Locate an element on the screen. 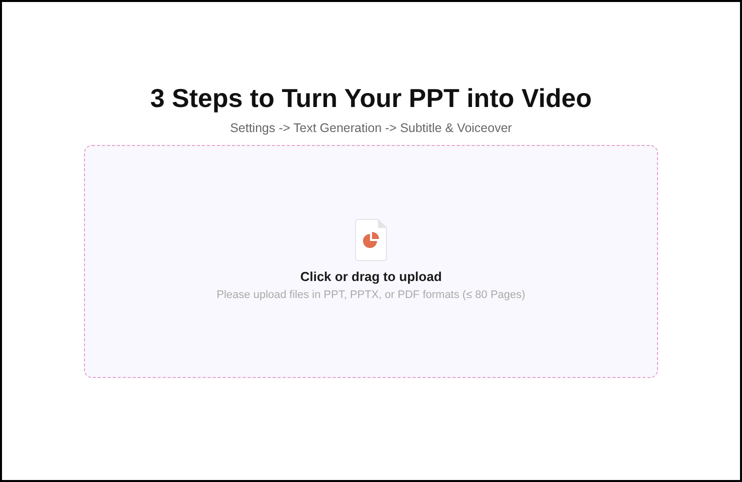 This screenshot has height=482, width=742. upload-hint: Please upload files in PPT, PPTX, or PDF formats (≤ 80 Pages) is located at coordinates (371, 295).